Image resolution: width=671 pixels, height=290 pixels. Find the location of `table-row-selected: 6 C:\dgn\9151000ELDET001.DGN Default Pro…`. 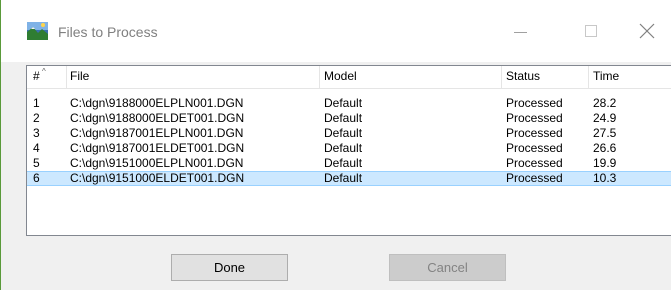

table-row-selected: 6 C:\dgn\9151000ELDET001.DGN Default Pro… is located at coordinates (349, 178).